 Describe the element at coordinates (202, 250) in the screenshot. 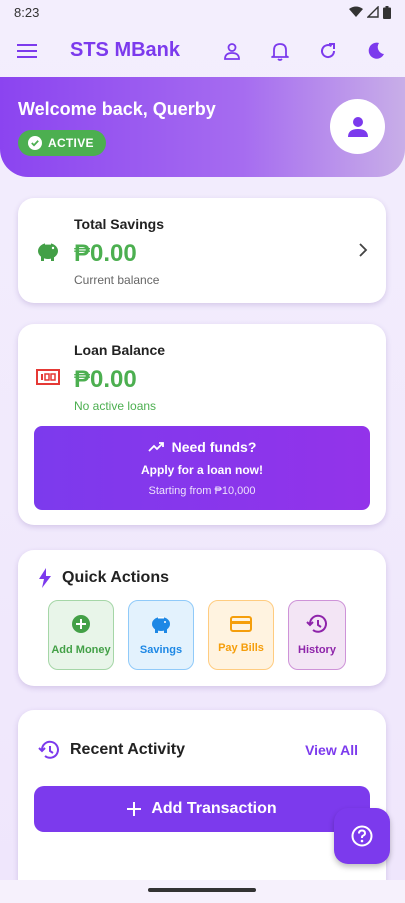

I see `savings-card: Total Savings ₱0.00 Current balance` at that location.